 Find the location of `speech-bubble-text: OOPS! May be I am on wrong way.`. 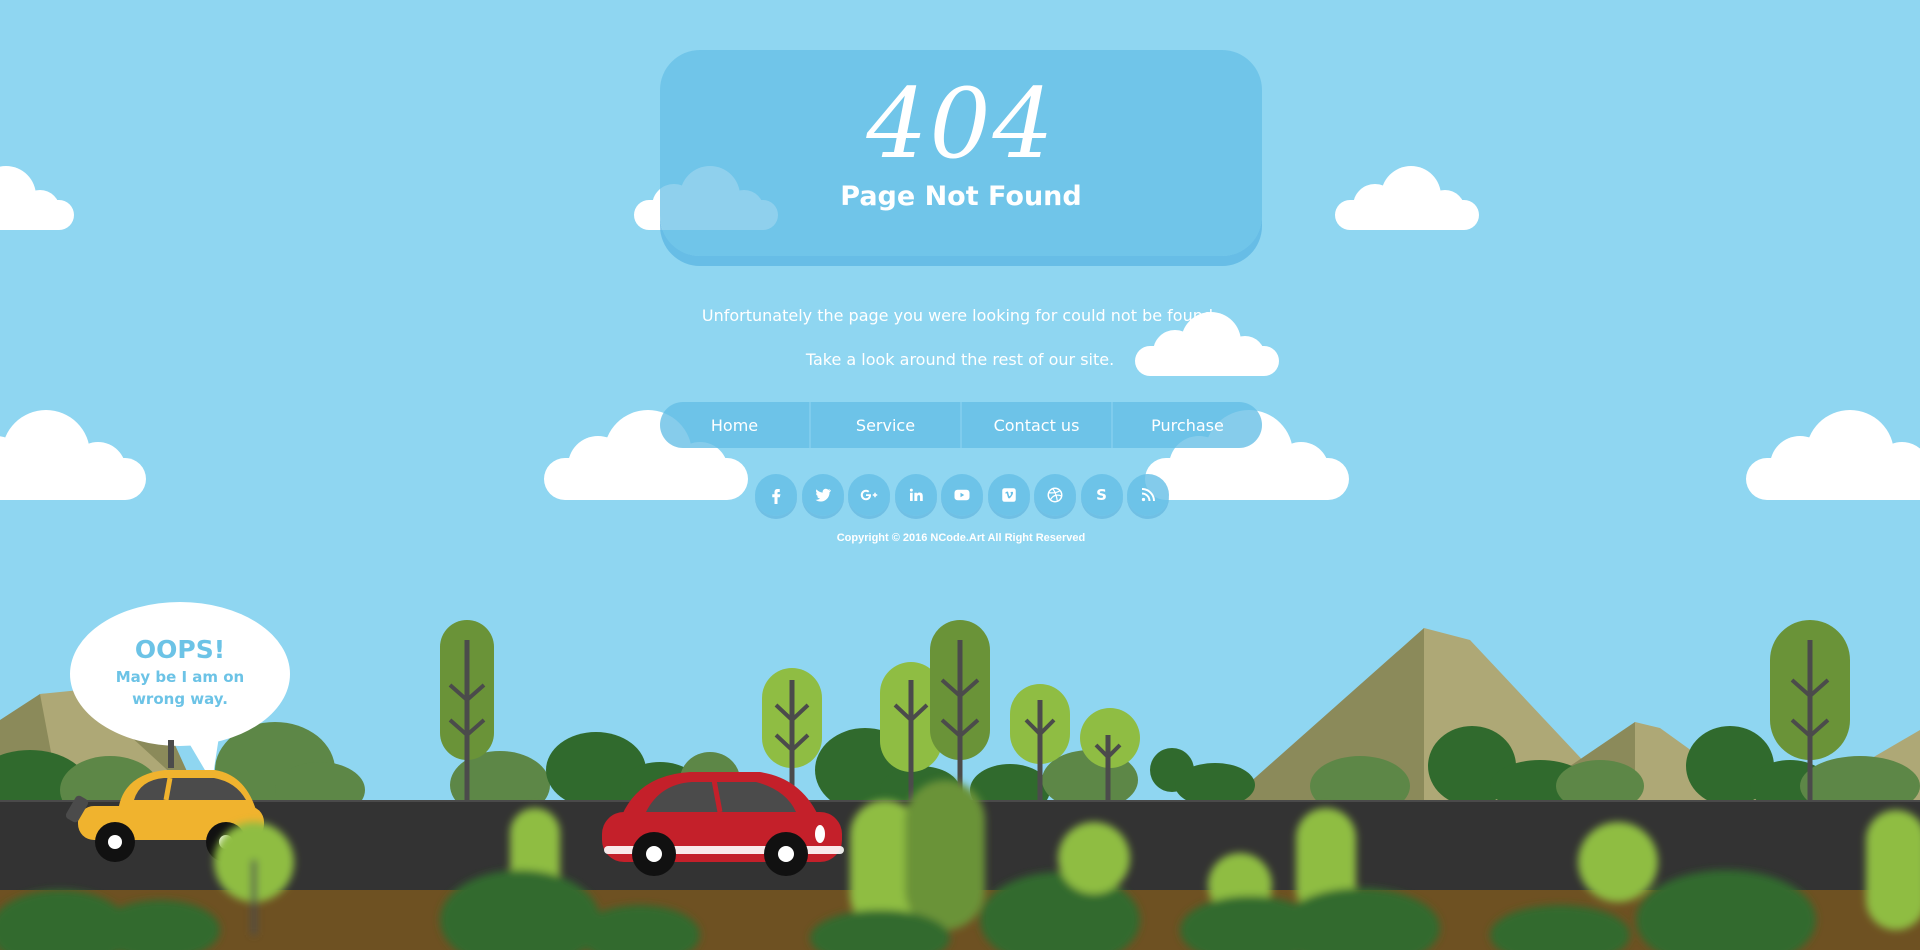

speech-bubble-text: OOPS! May be I am on wrong way. is located at coordinates (180, 672).